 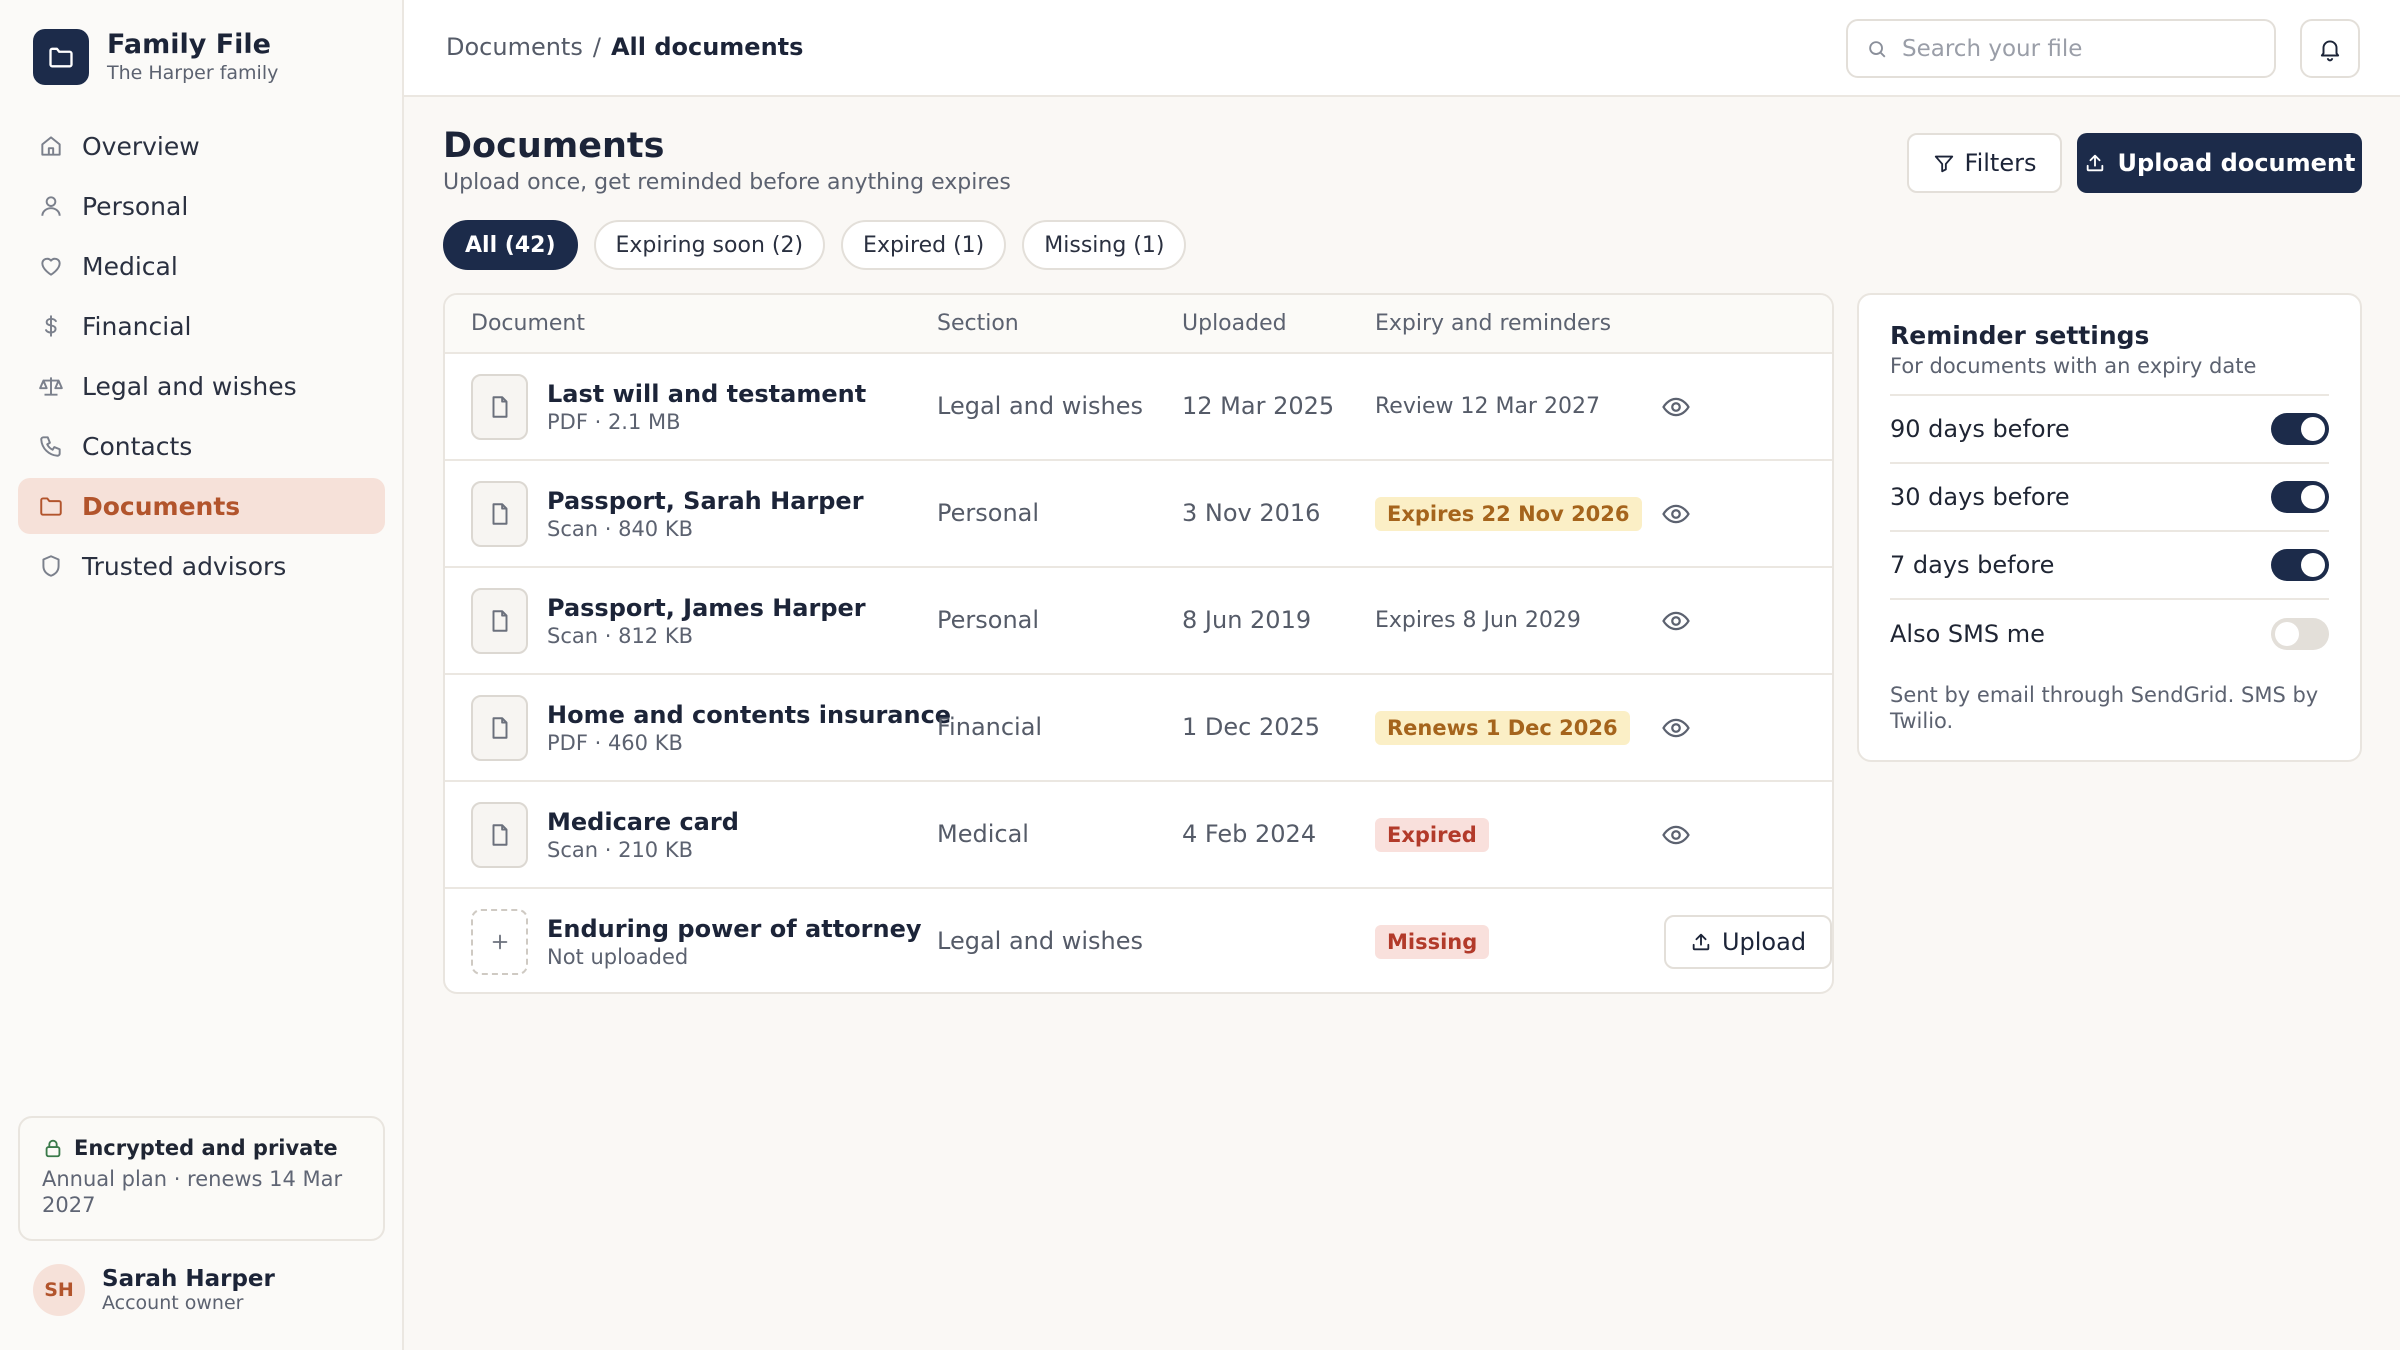 I want to click on document-uploaded: 12 Mar 2025, so click(x=1258, y=406).